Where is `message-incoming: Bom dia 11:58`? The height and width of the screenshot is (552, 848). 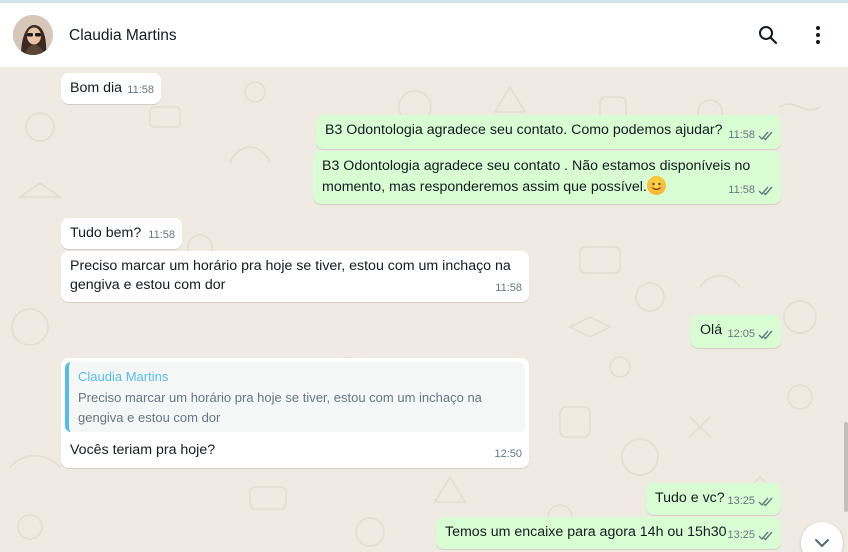 message-incoming: Bom dia 11:58 is located at coordinates (111, 88).